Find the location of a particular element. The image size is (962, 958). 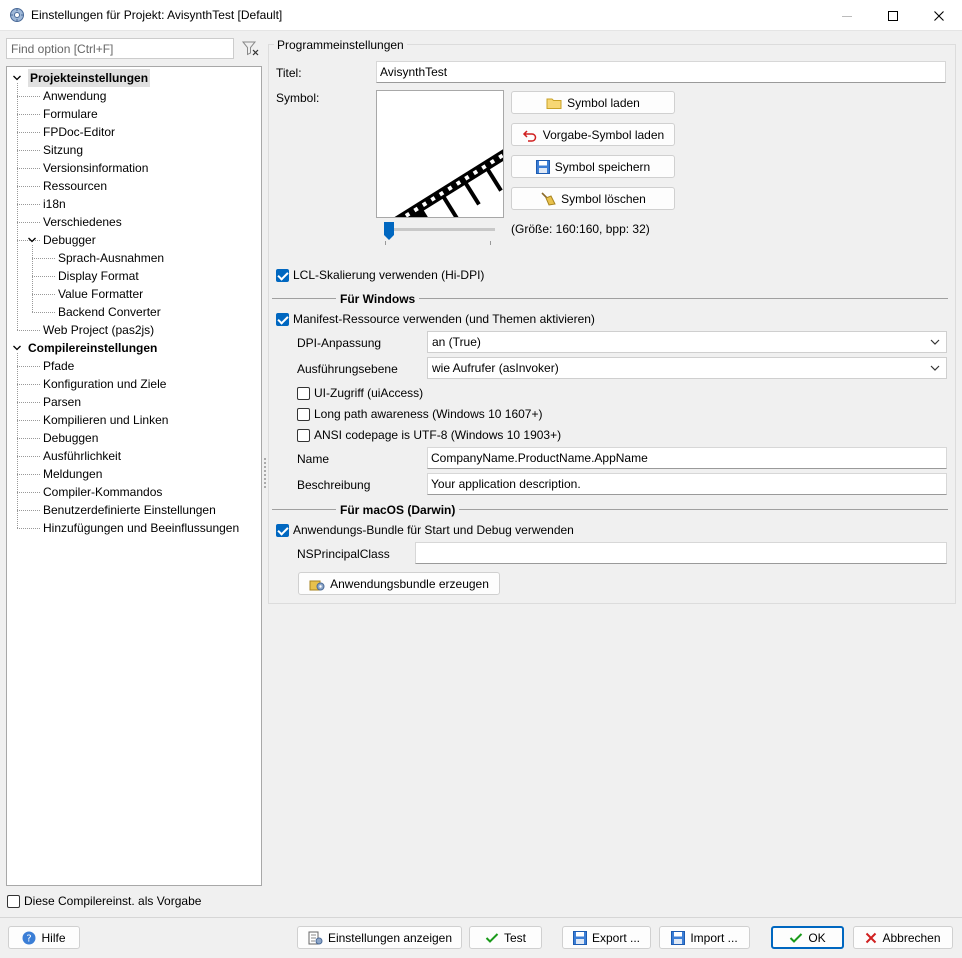

minimize-button is located at coordinates (847, 15).